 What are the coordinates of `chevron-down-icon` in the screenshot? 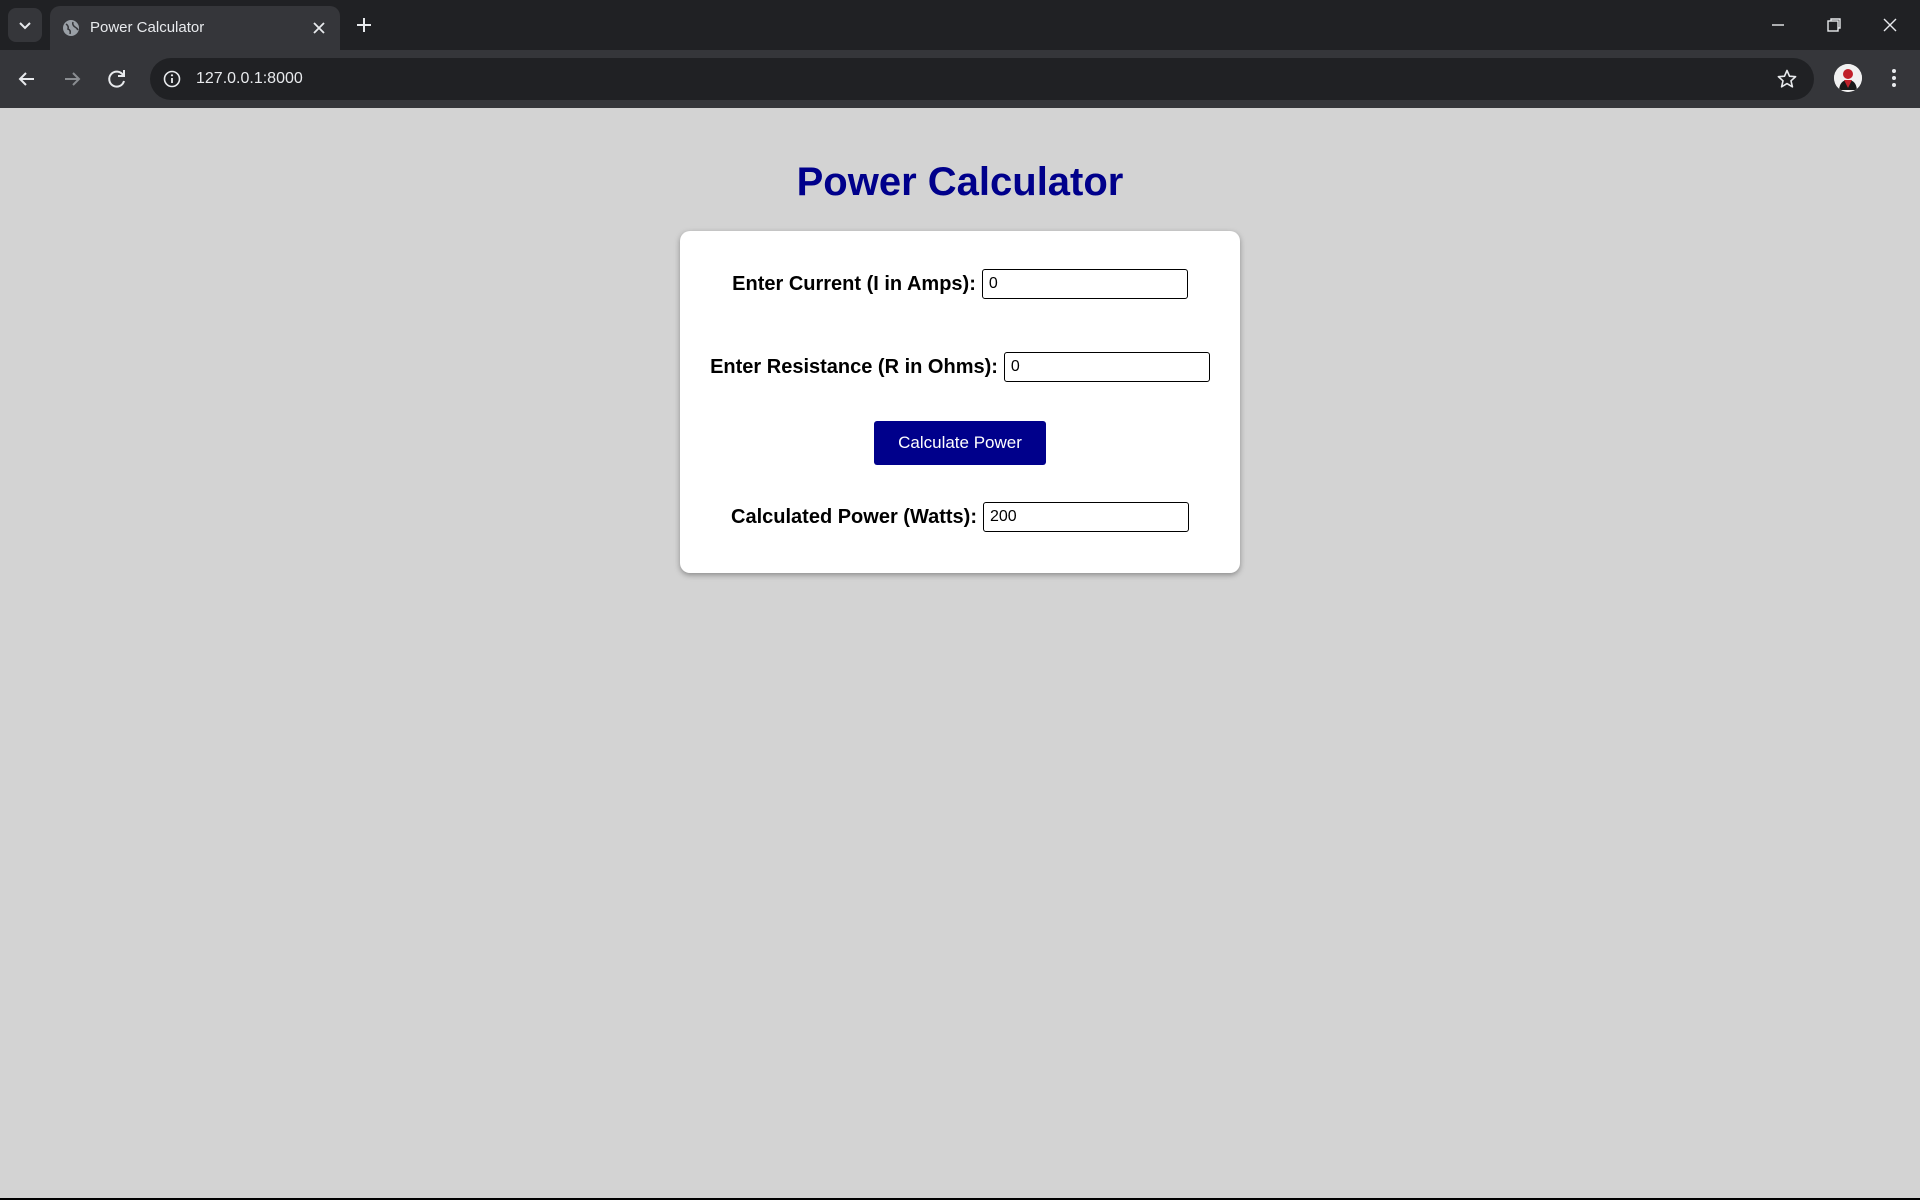 It's located at (25, 26).